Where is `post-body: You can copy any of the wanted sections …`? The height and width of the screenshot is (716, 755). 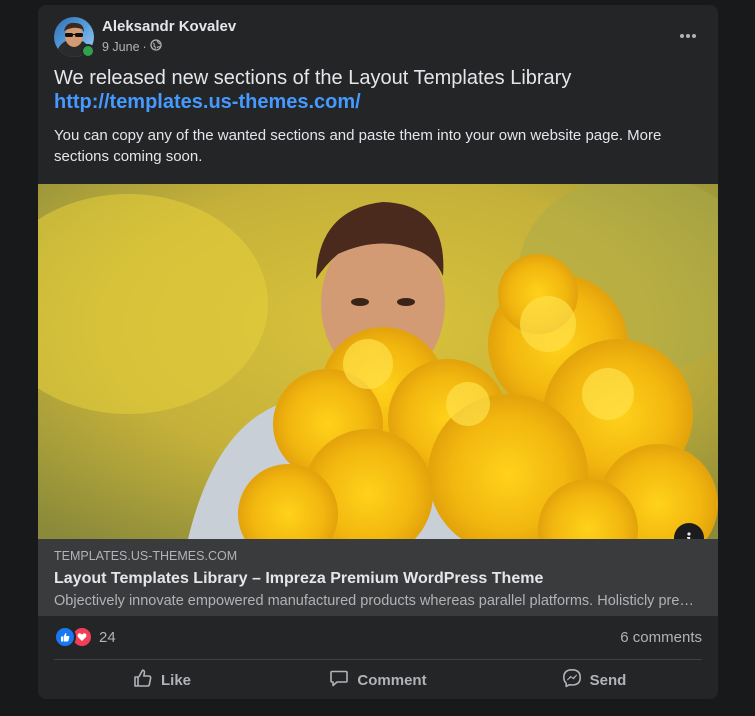
post-body: You can copy any of the wanted sections … is located at coordinates (358, 146).